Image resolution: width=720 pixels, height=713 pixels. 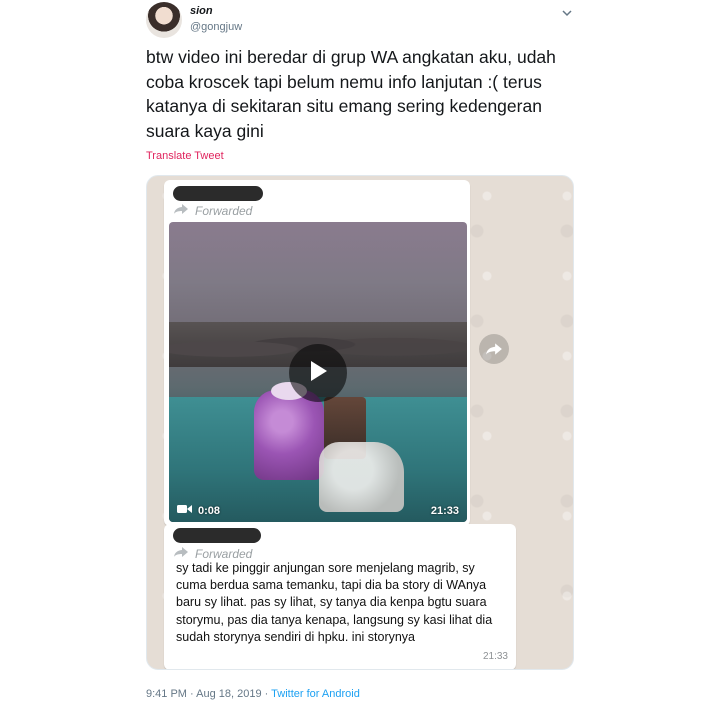 What do you see at coordinates (185, 156) in the screenshot?
I see `translate-tweet-link: Translate Tweet` at bounding box center [185, 156].